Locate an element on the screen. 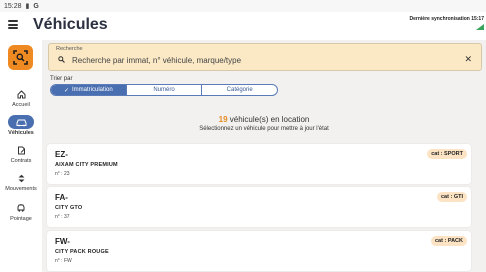  vehicle-plate: FA- is located at coordinates (61, 197).